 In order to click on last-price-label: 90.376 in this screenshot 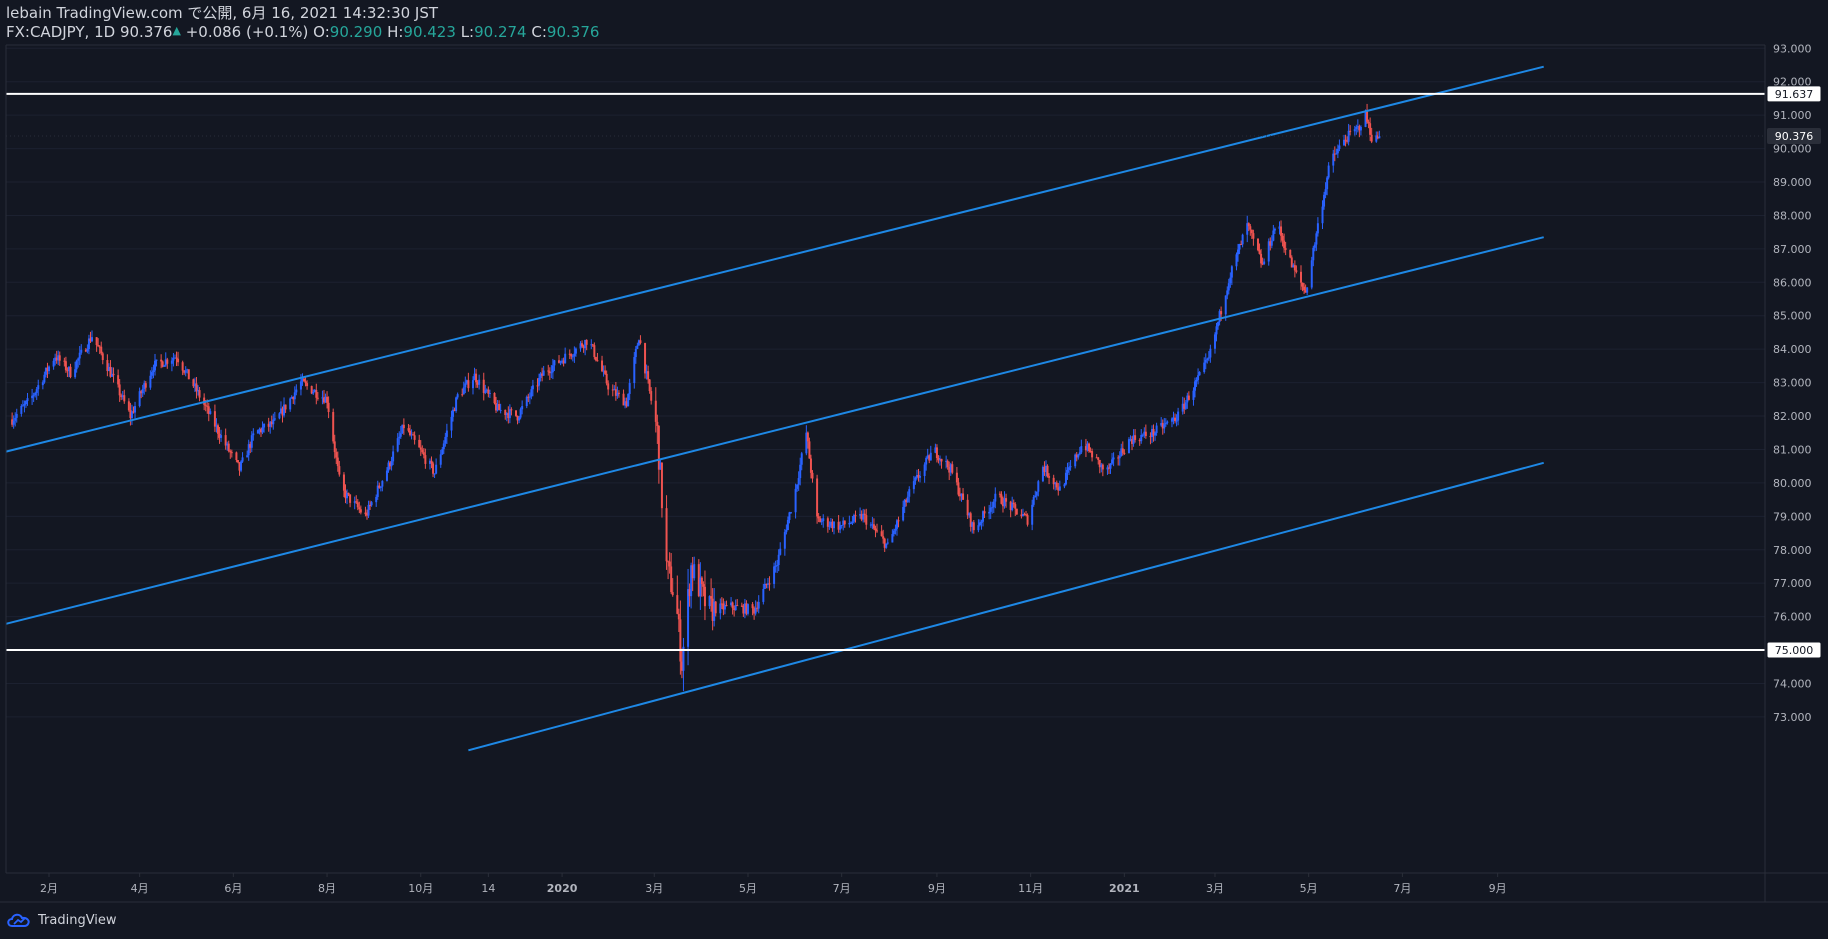, I will do `click(1794, 136)`.